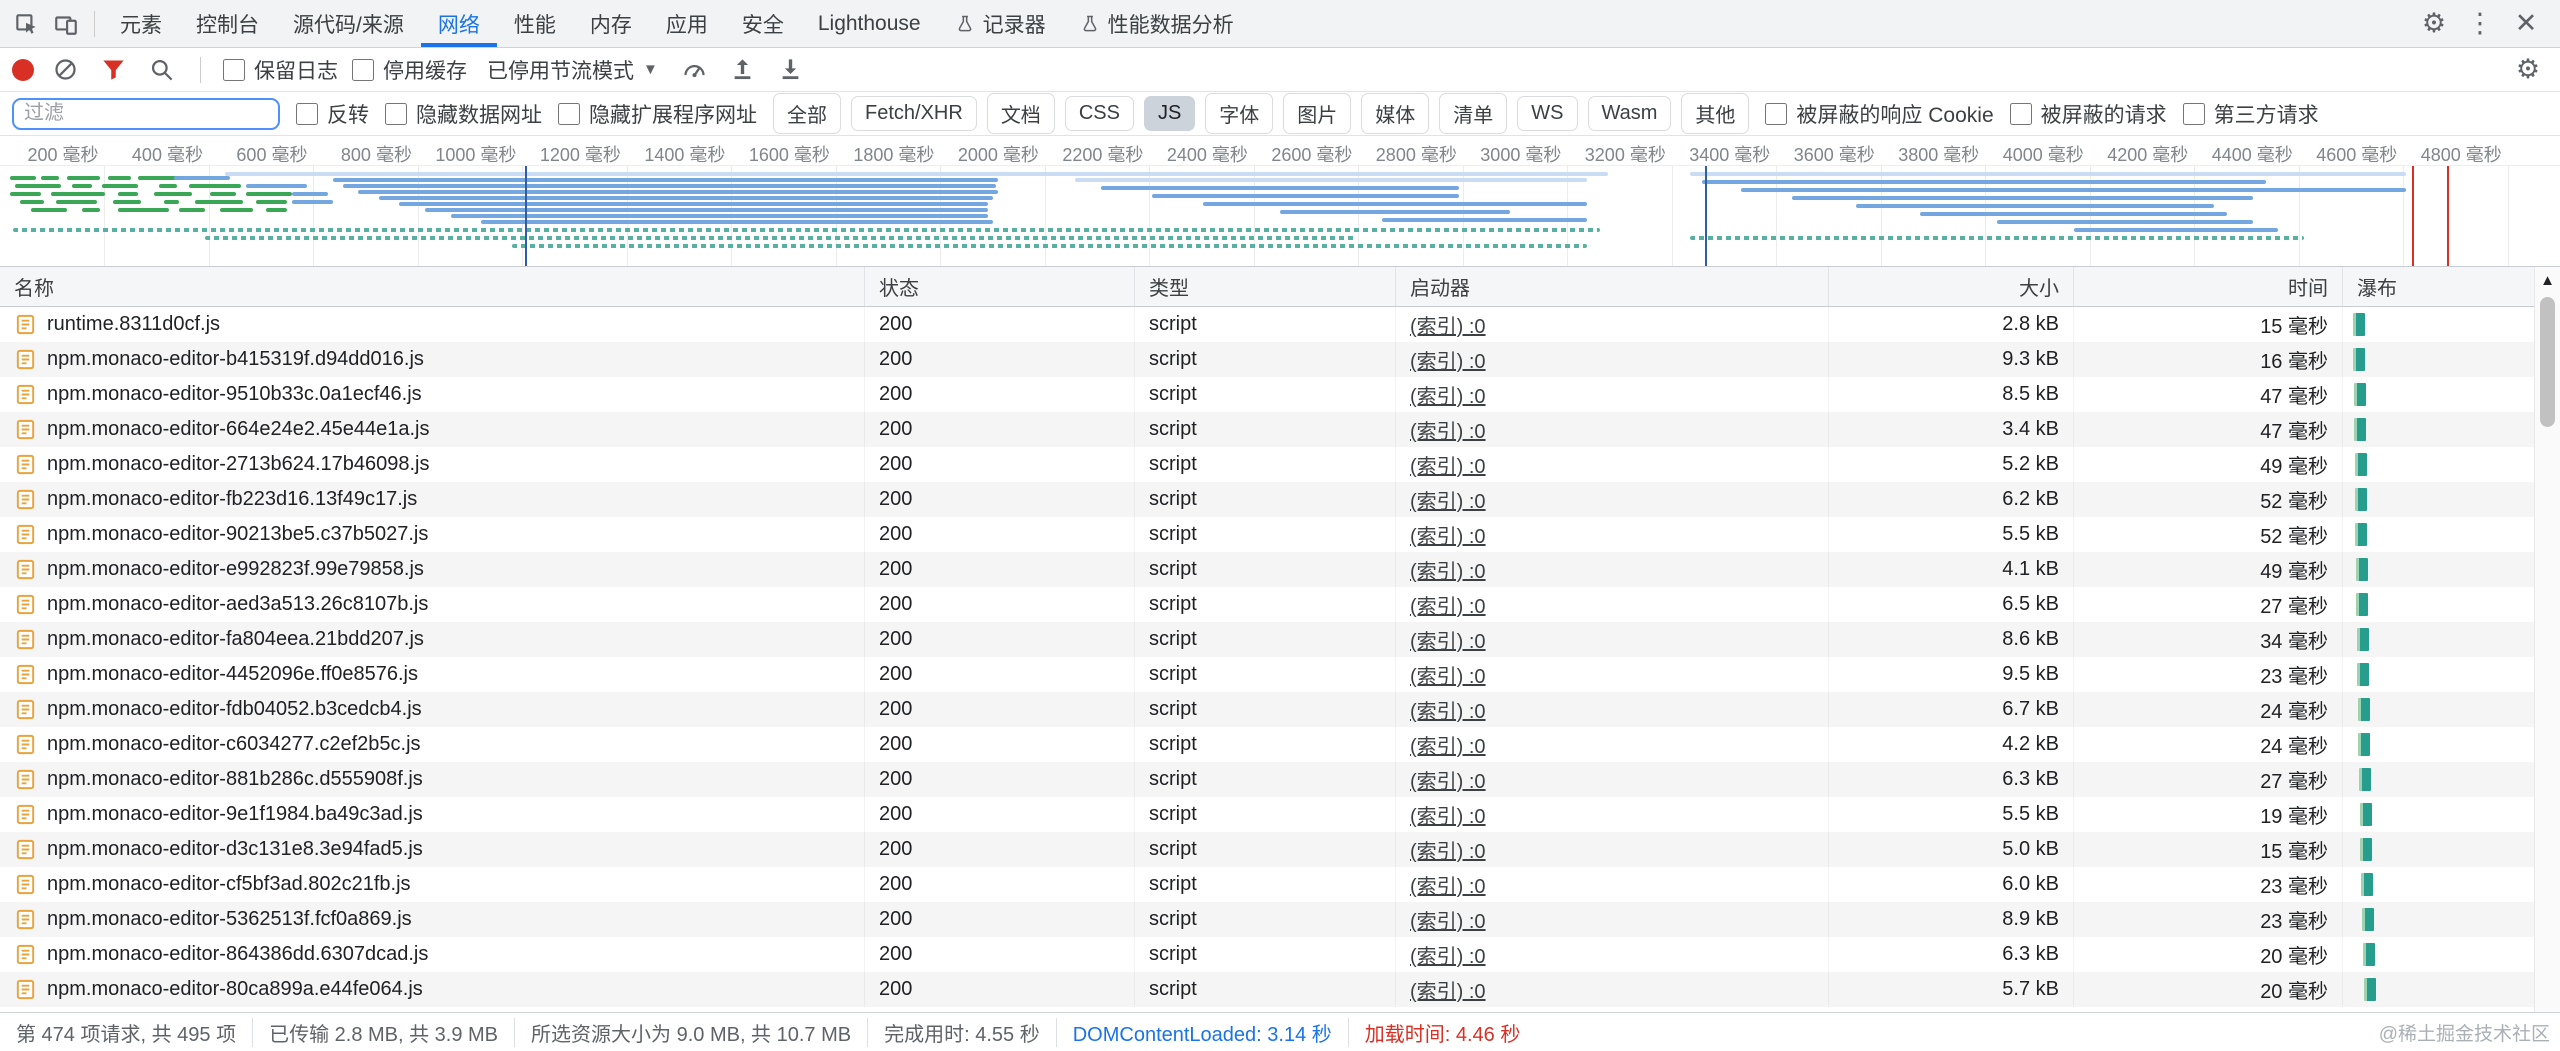  Describe the element at coordinates (807, 113) in the screenshot. I see `filter-chip-全部: 全部` at that location.